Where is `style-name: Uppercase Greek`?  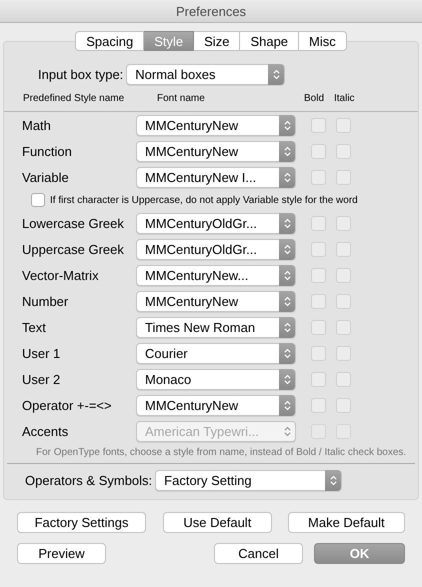 style-name: Uppercase Greek is located at coordinates (73, 249).